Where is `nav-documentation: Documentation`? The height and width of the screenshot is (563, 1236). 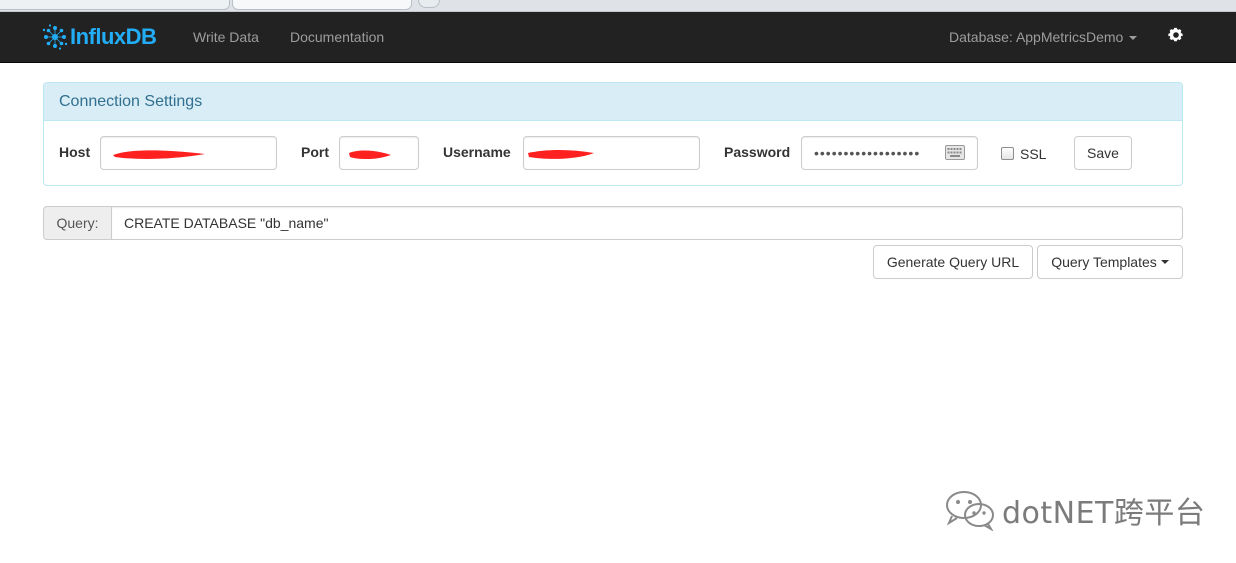
nav-documentation: Documentation is located at coordinates (337, 37).